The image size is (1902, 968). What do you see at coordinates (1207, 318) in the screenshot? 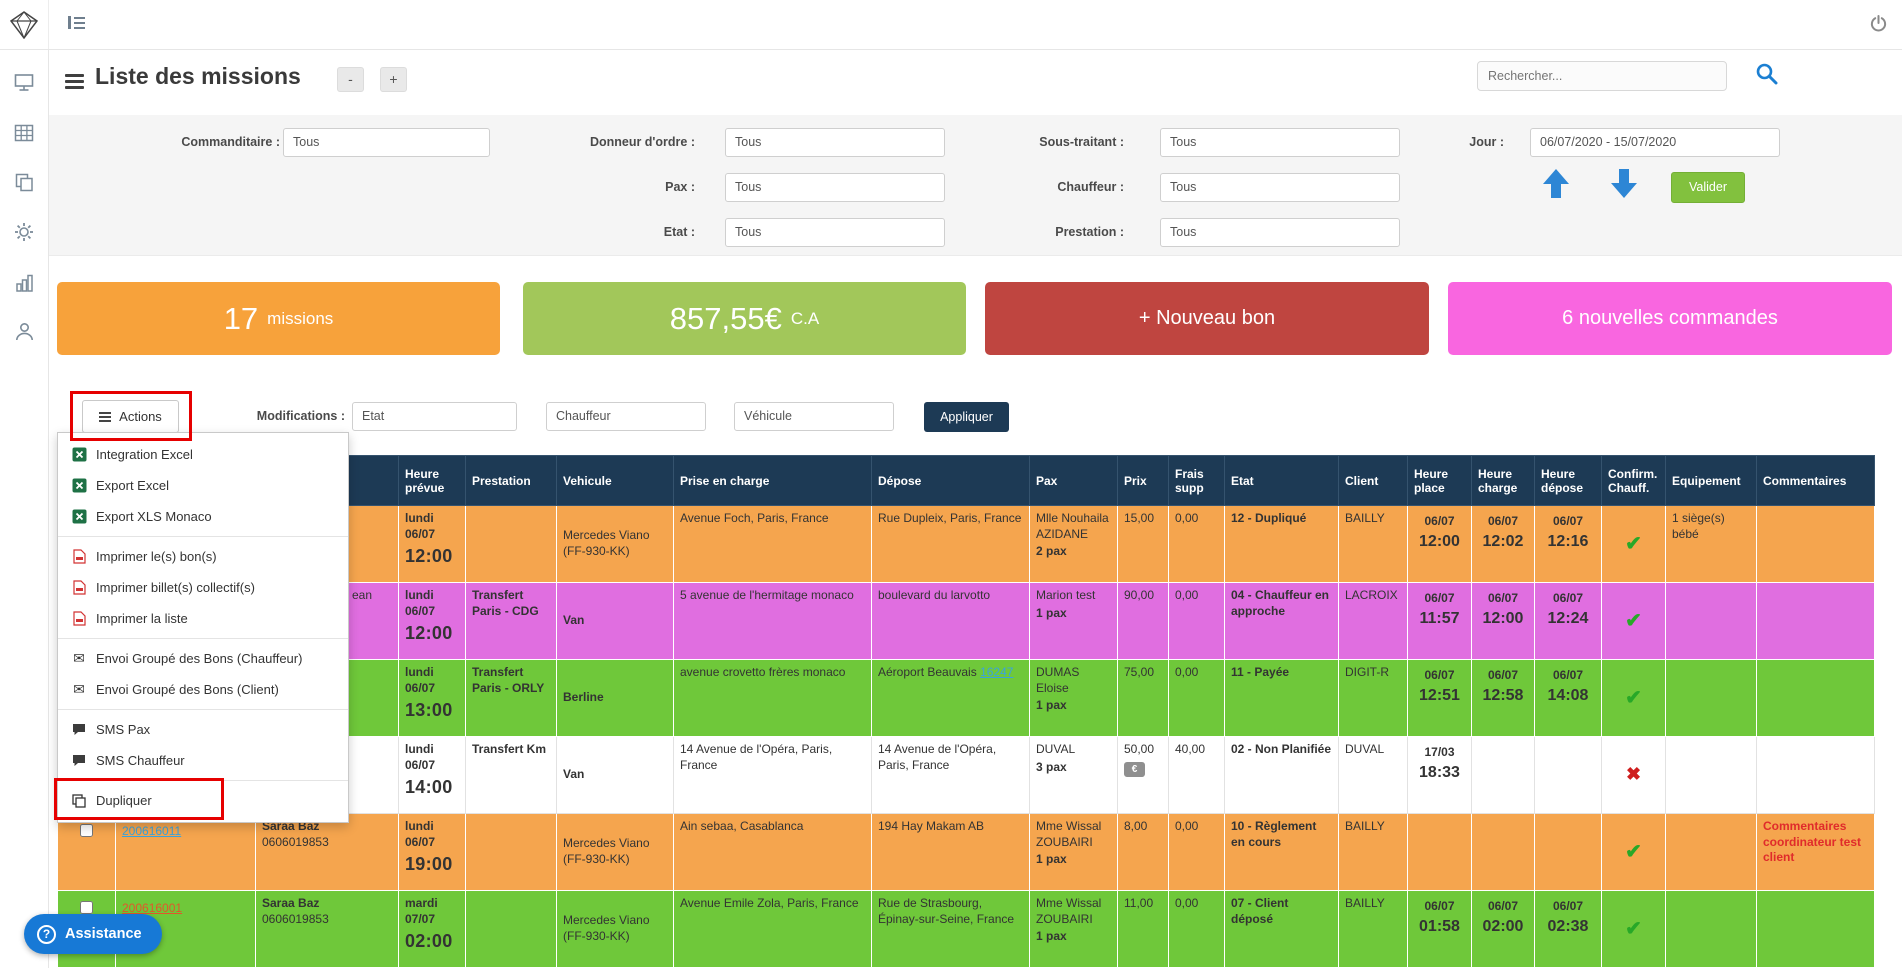
I see `nouveau-bon-button: + Nouveau bon` at bounding box center [1207, 318].